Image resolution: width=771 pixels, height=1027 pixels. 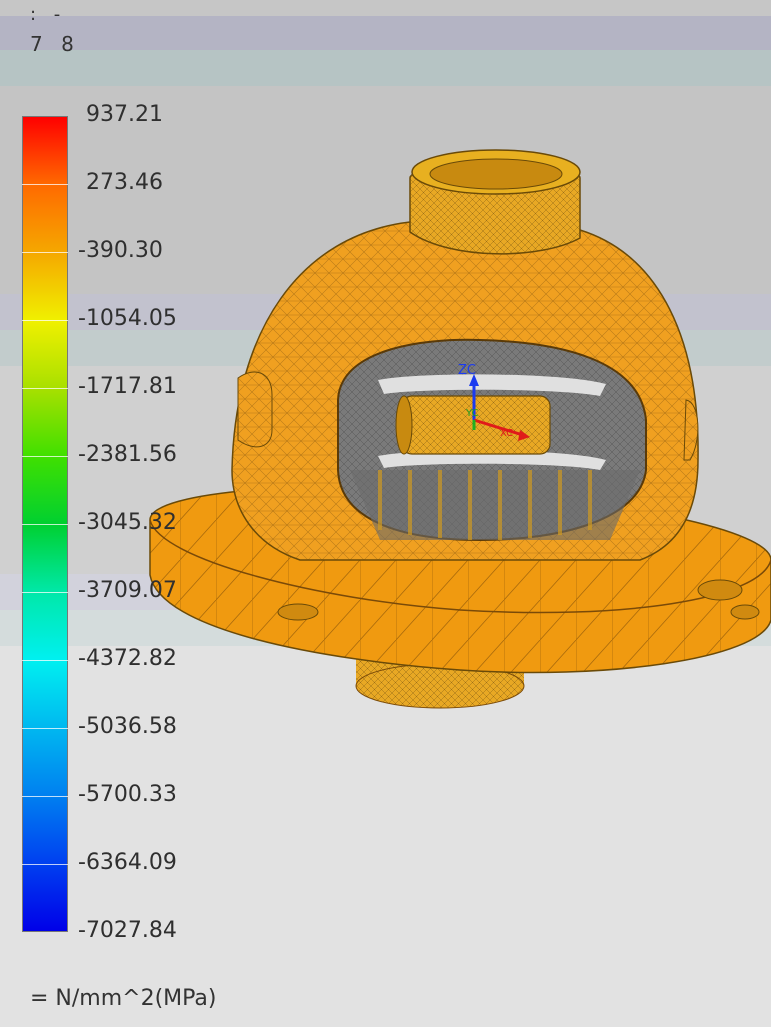 I want to click on legend-value-label: -390.30, so click(x=120, y=250).